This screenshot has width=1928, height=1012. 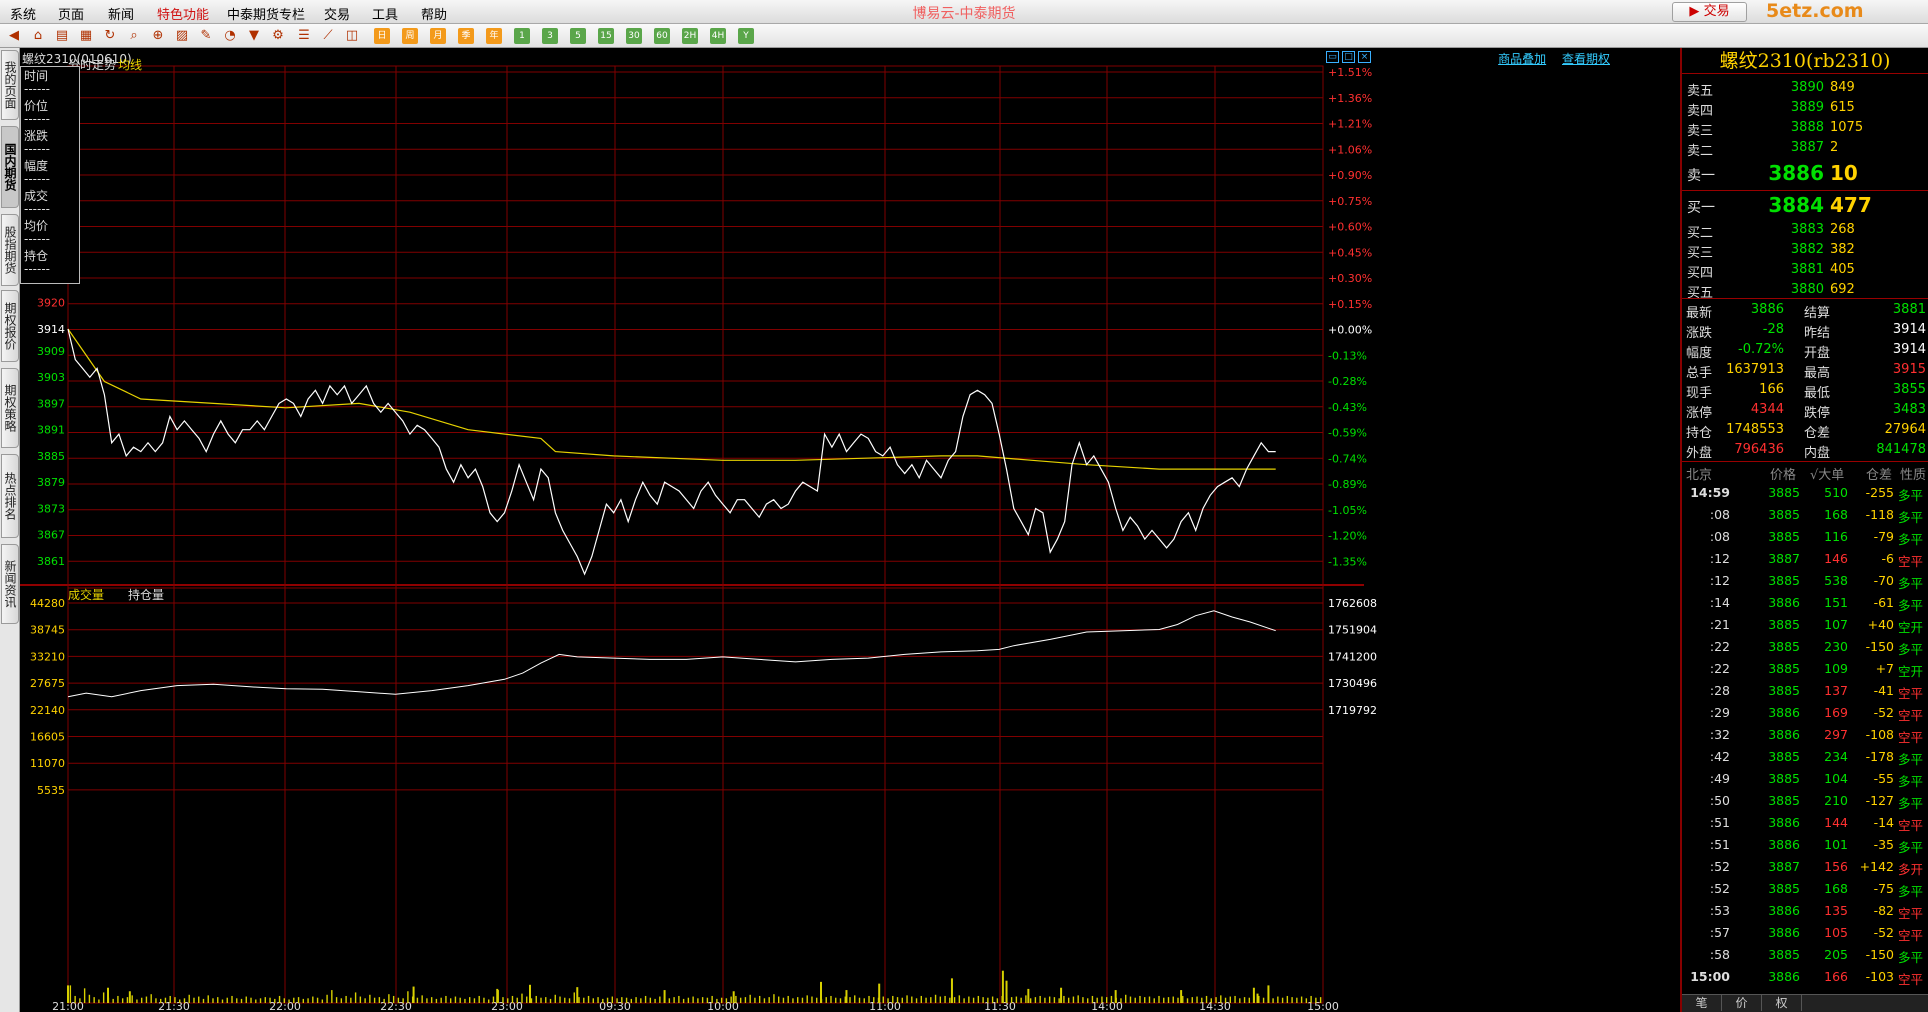 I want to click on quote-bottom-tab-0: 笔, so click(x=1702, y=1003).